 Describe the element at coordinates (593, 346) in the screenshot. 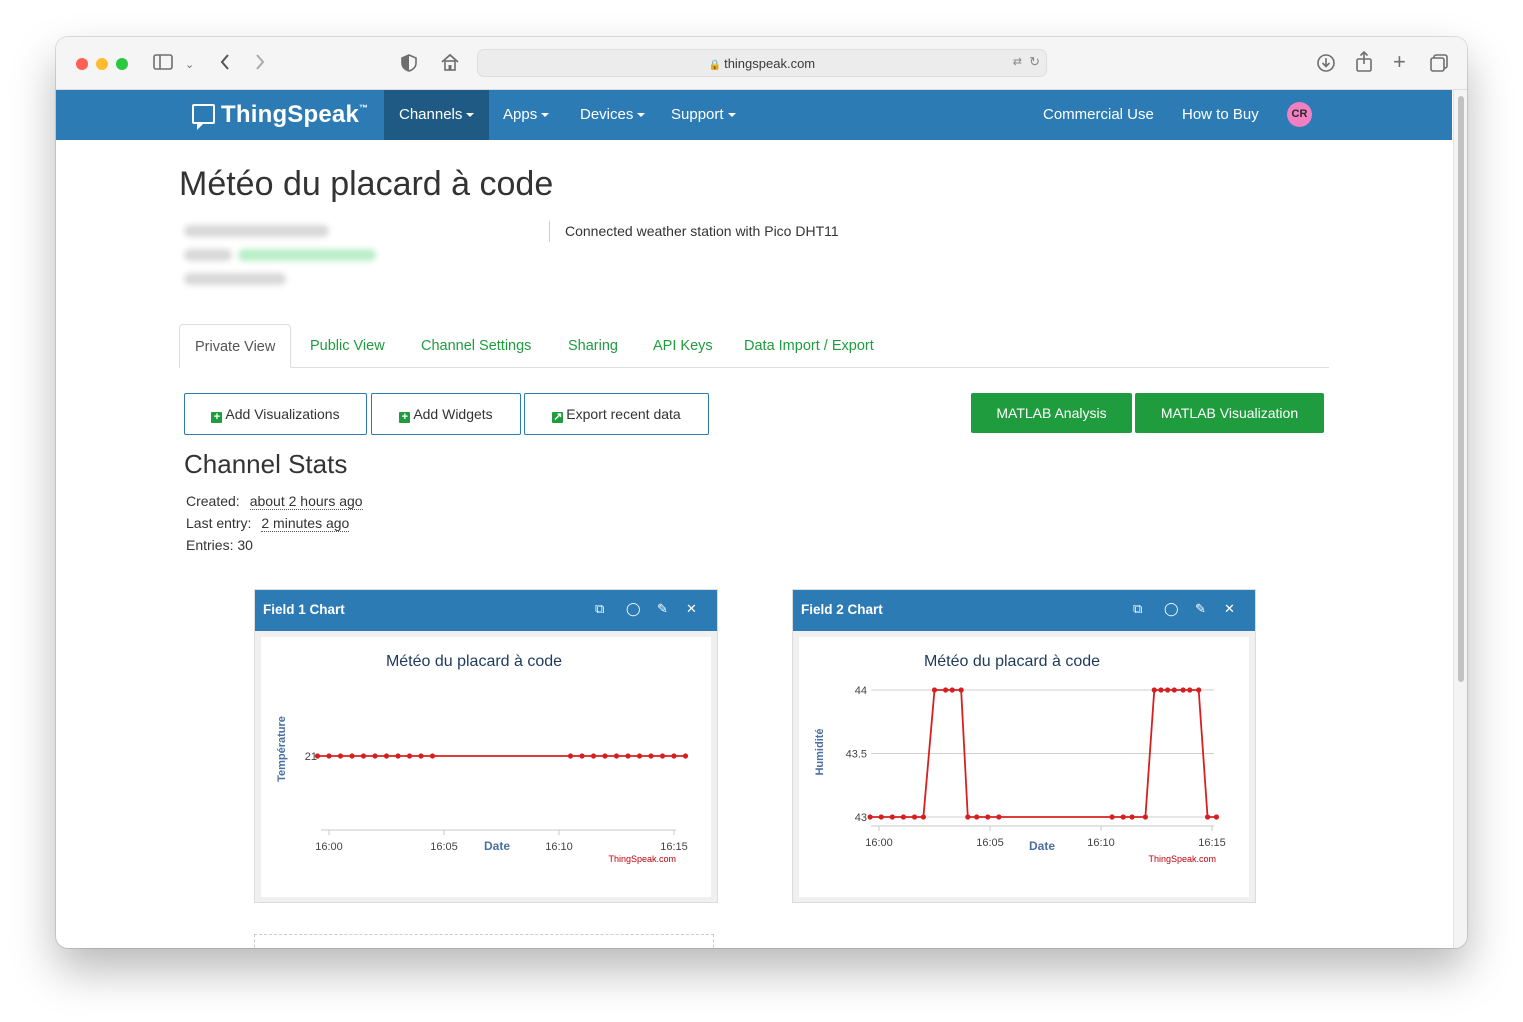

I see `tab-sharing: Sharing` at that location.